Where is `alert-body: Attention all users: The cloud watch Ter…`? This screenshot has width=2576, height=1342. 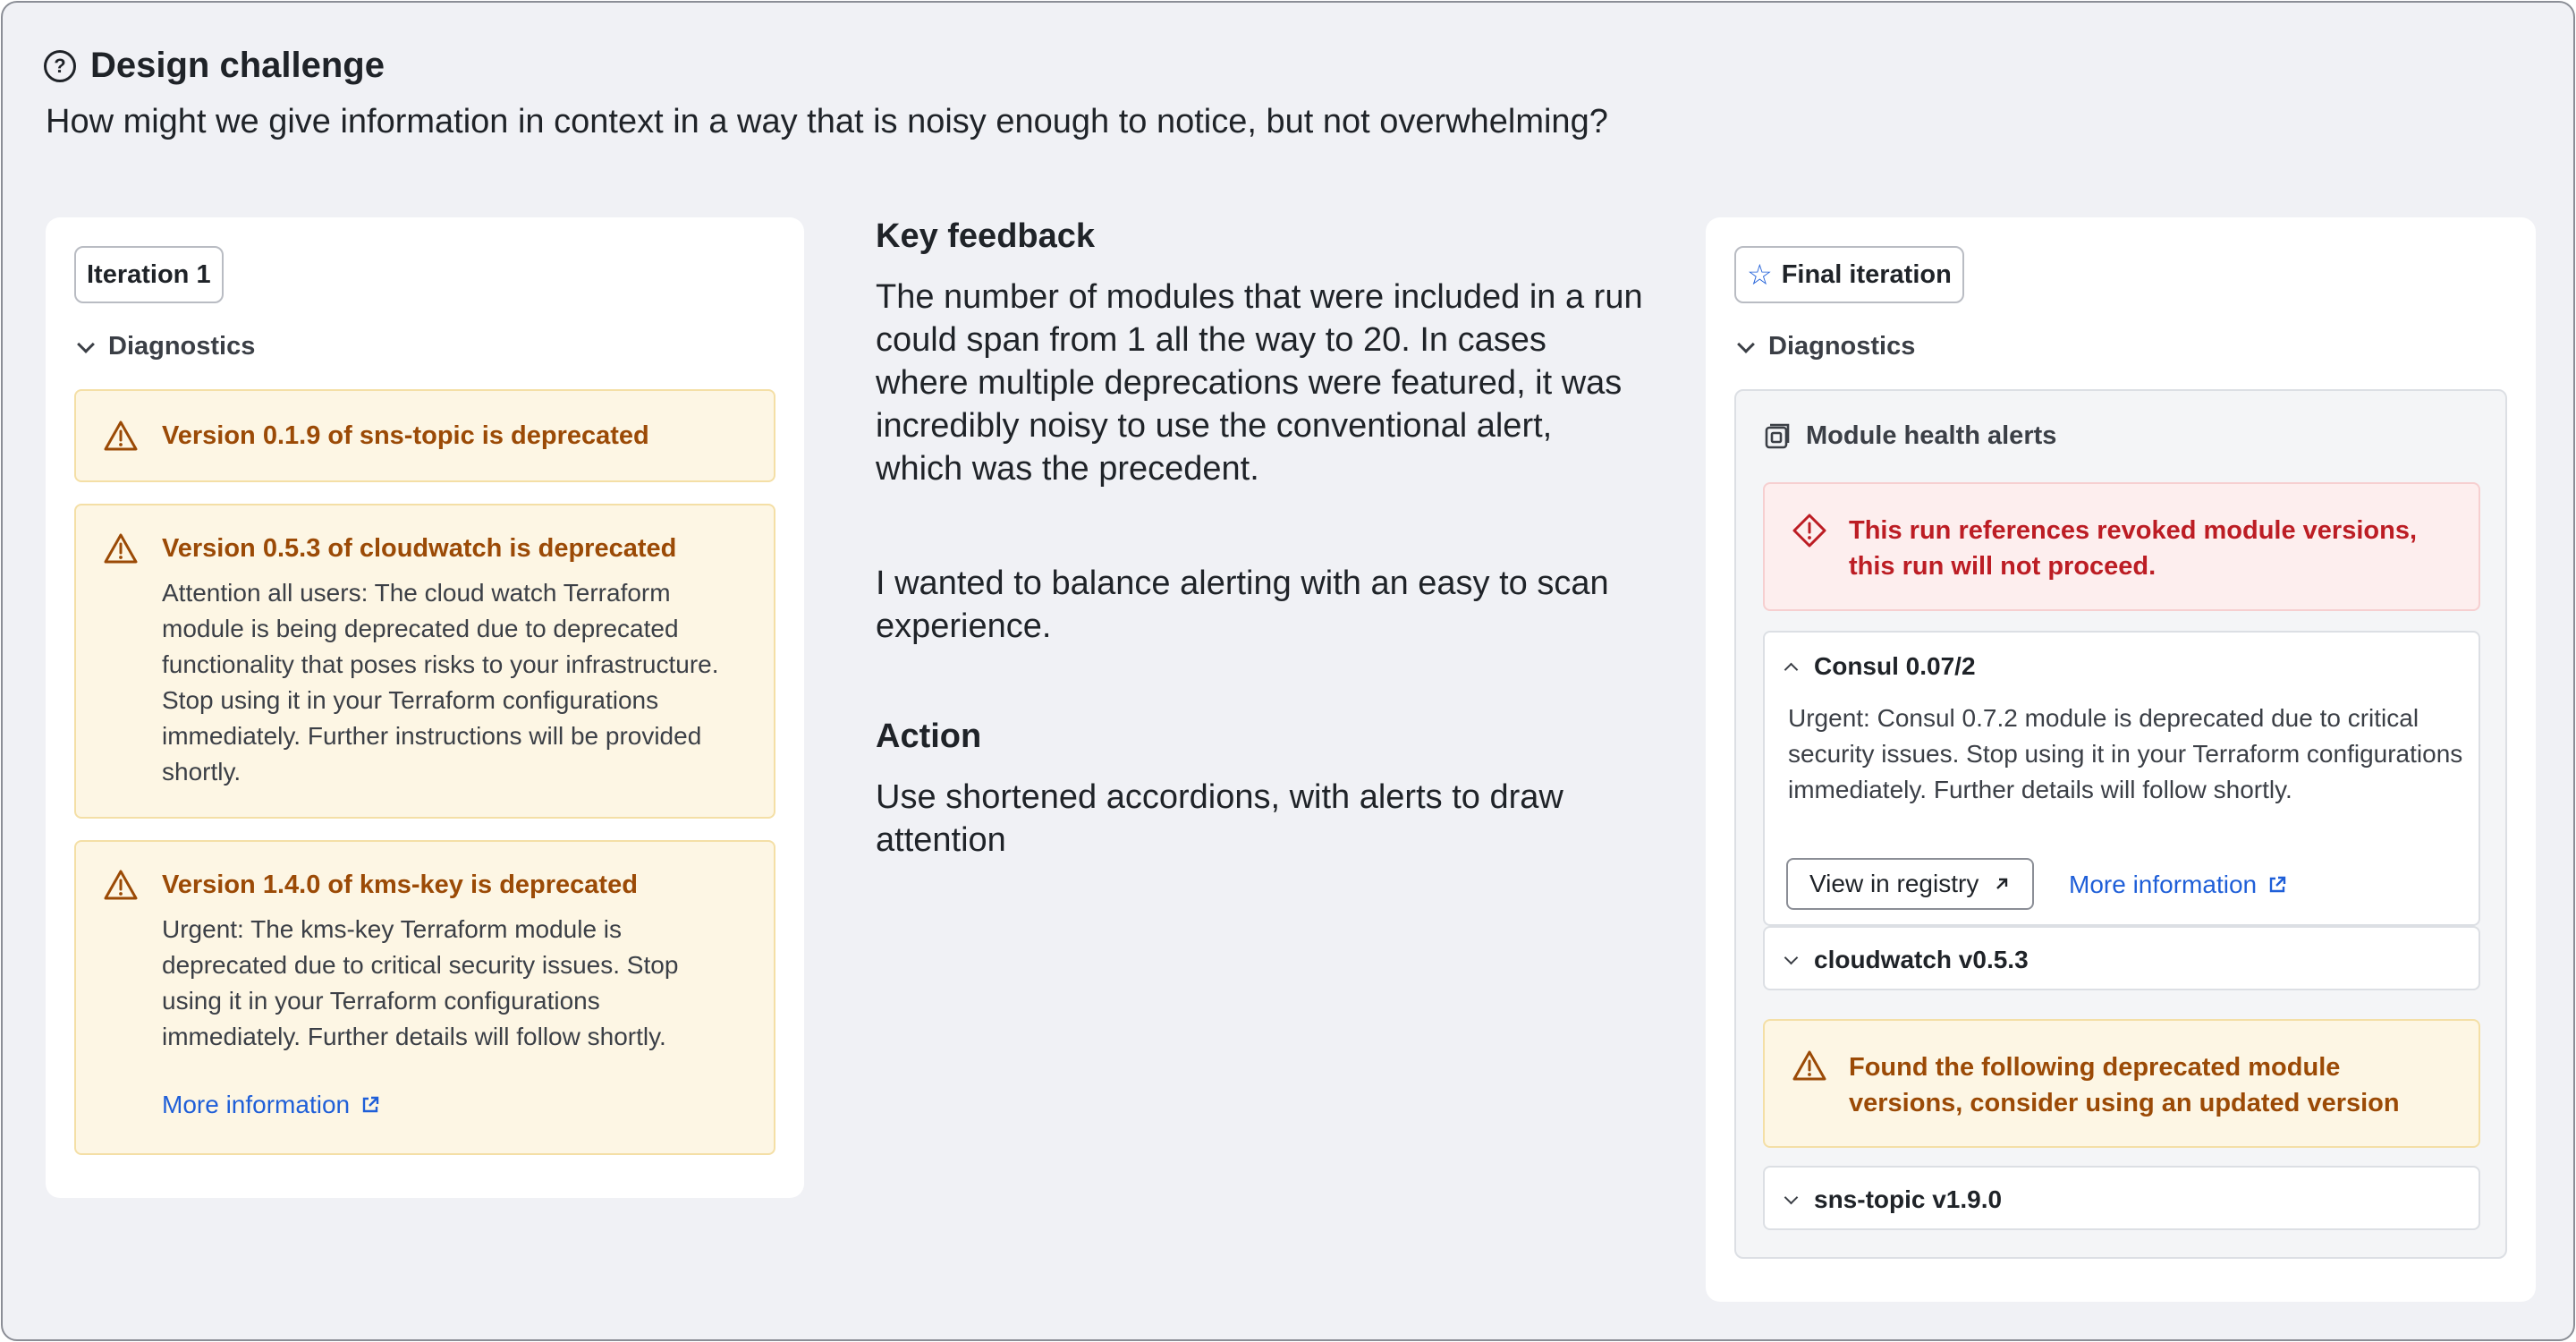
alert-body: Attention all users: The cloud watch Ter… is located at coordinates (440, 683).